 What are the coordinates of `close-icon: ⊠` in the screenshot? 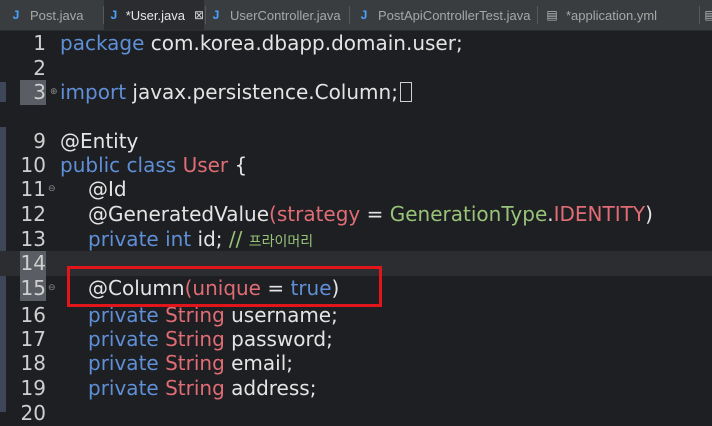 It's located at (199, 15).